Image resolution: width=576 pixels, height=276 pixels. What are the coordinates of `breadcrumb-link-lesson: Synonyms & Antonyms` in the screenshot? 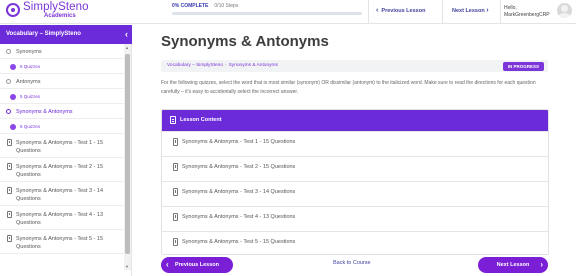 It's located at (253, 65).